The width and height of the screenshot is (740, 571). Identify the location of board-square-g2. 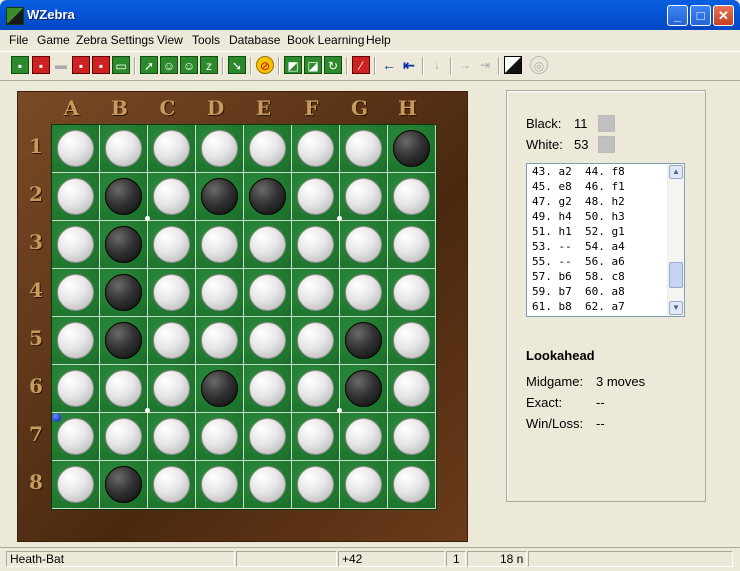
(364, 197).